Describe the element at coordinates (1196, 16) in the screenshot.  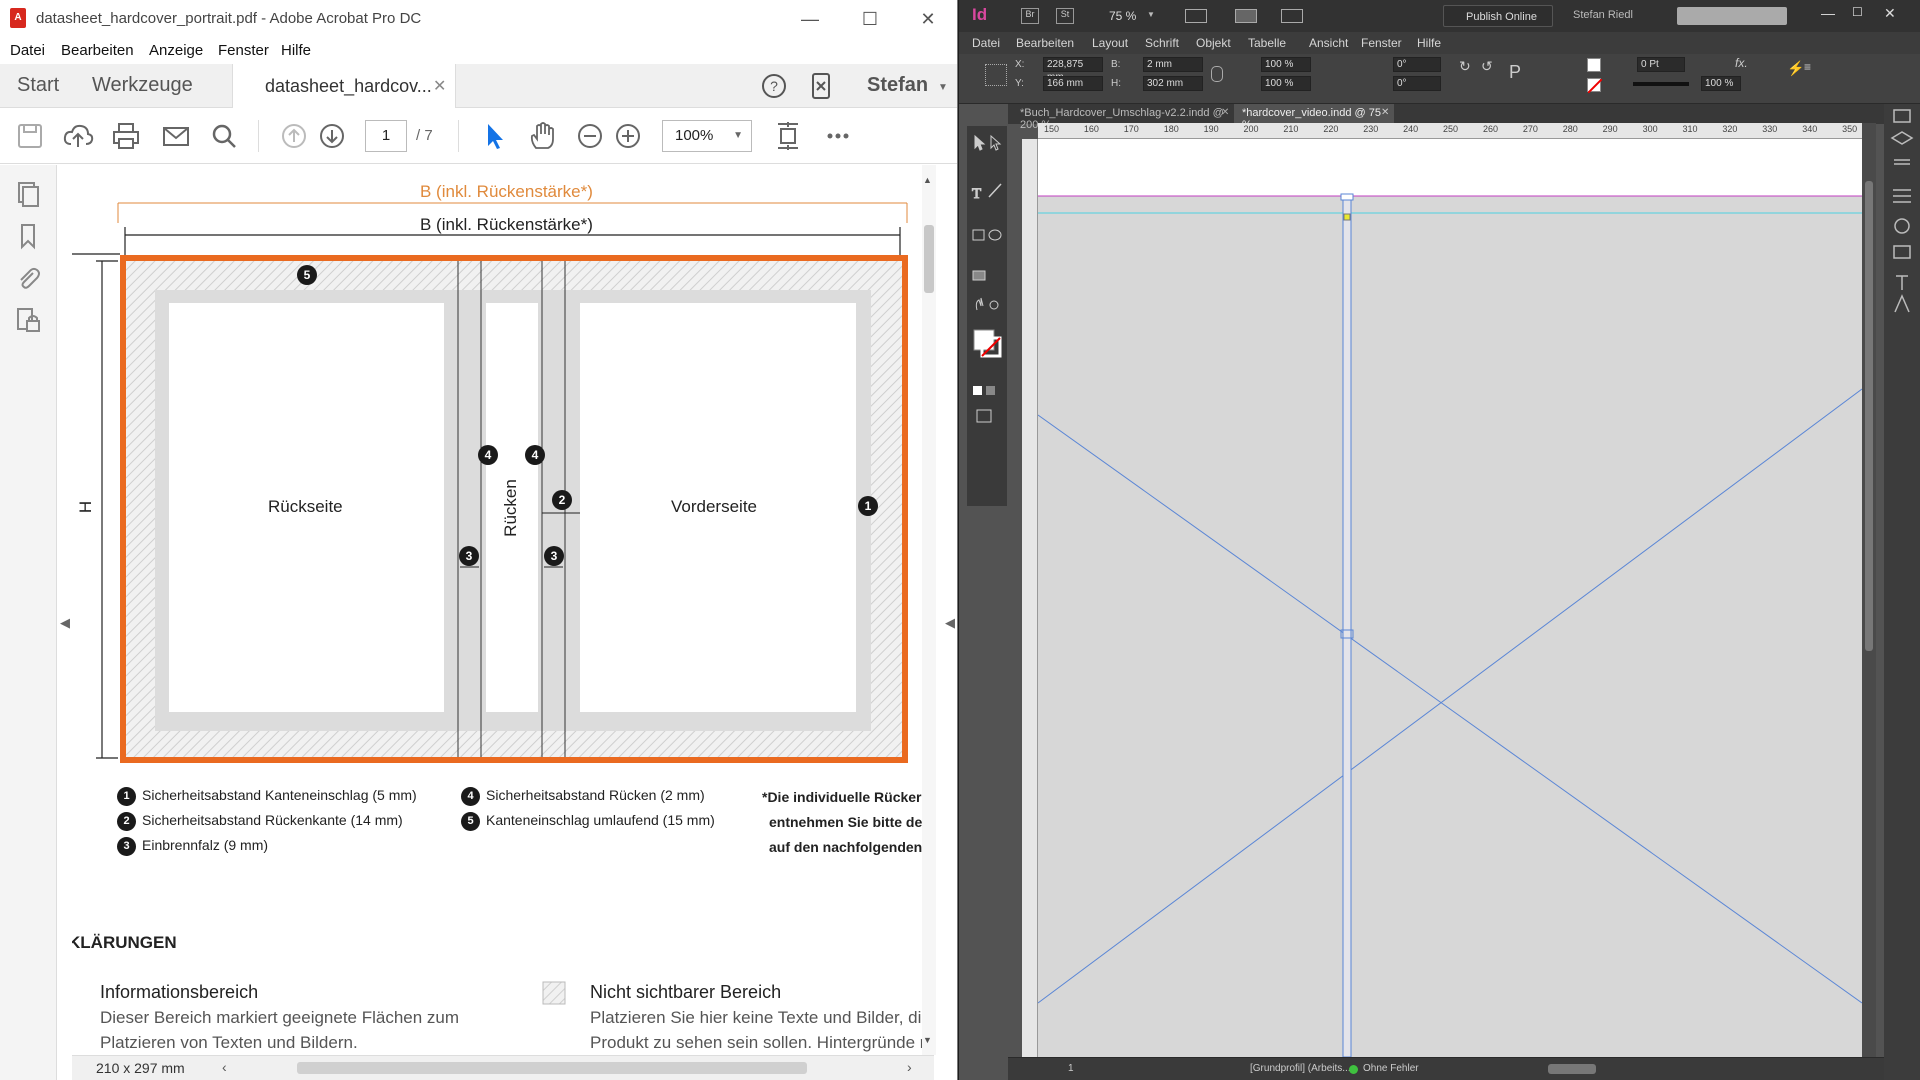
I see `view-options-icon` at that location.